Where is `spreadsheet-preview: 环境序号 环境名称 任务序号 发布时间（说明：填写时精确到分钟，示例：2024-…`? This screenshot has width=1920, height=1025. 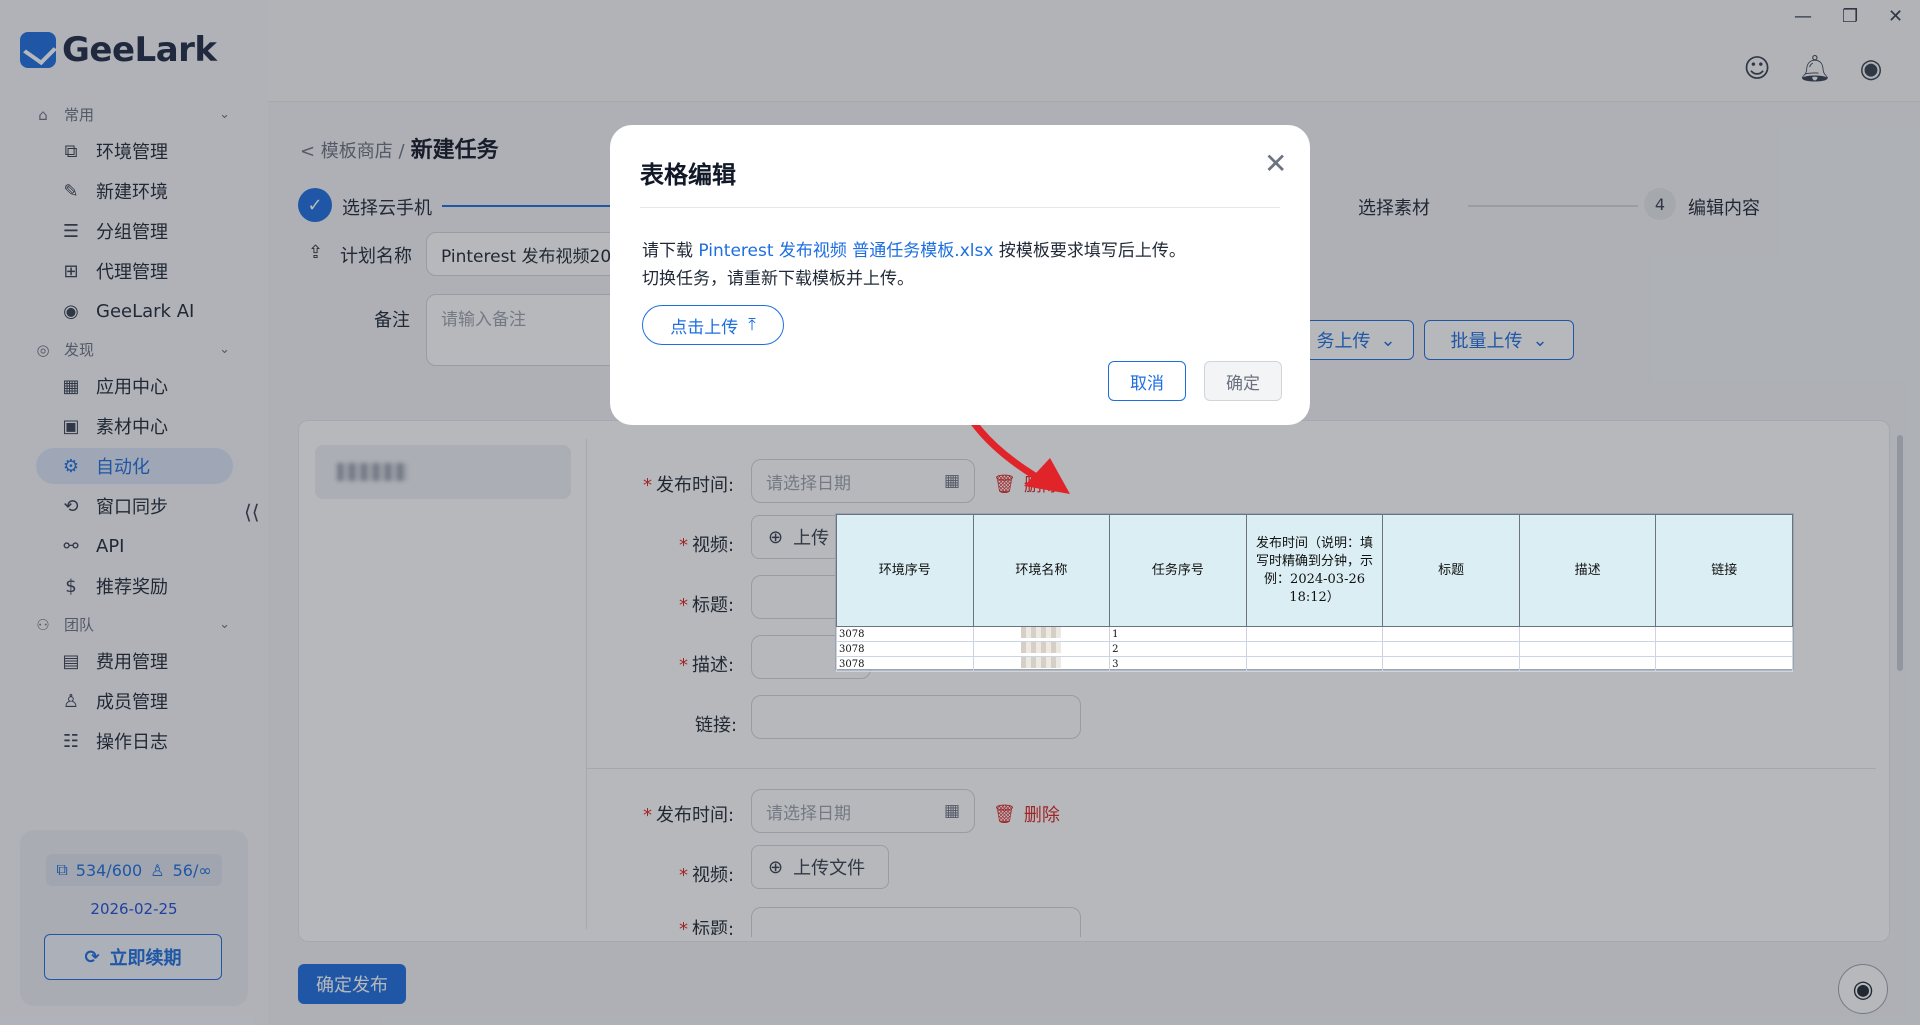 spreadsheet-preview: 环境序号 环境名称 任务序号 发布时间（说明：填写时精确到分钟，示例：2024-… is located at coordinates (1314, 592).